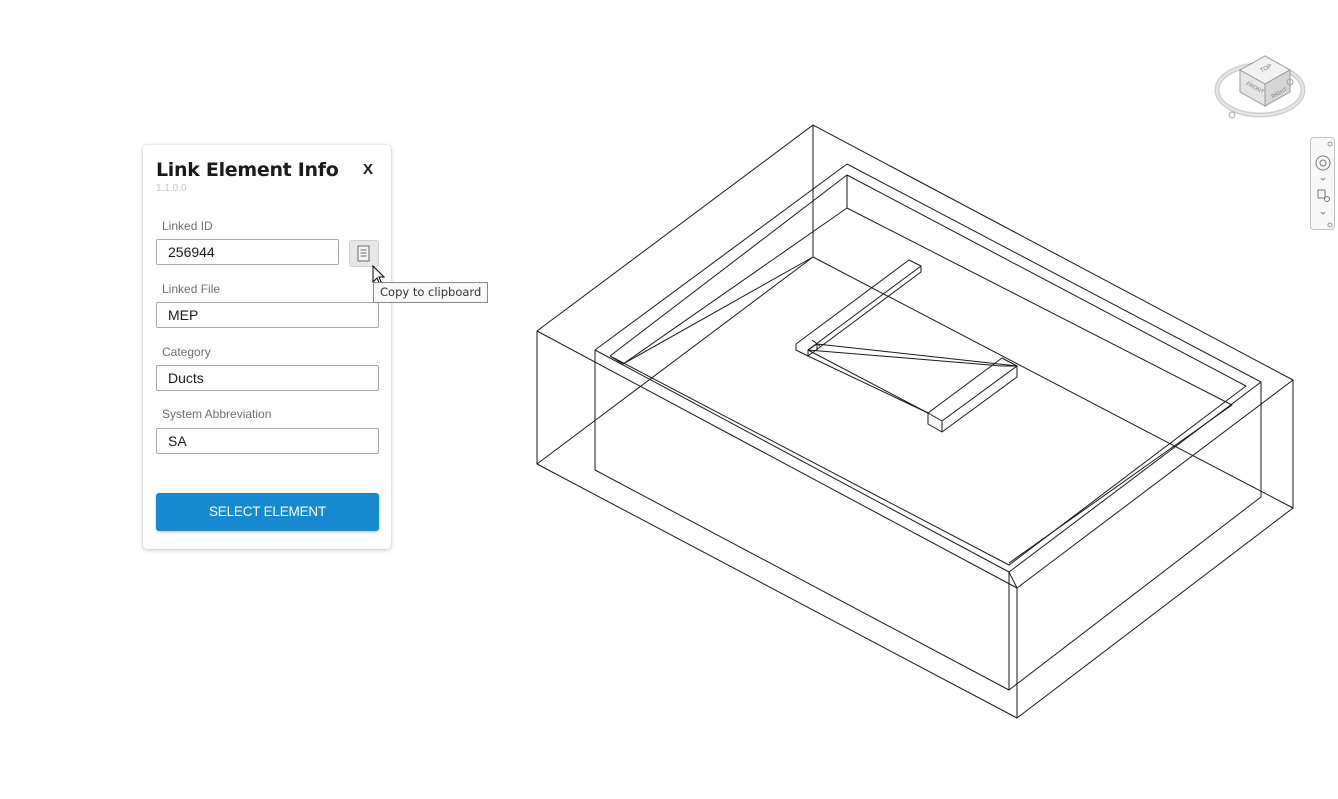 The height and width of the screenshot is (799, 1338). What do you see at coordinates (186, 352) in the screenshot?
I see `category-label: Category` at bounding box center [186, 352].